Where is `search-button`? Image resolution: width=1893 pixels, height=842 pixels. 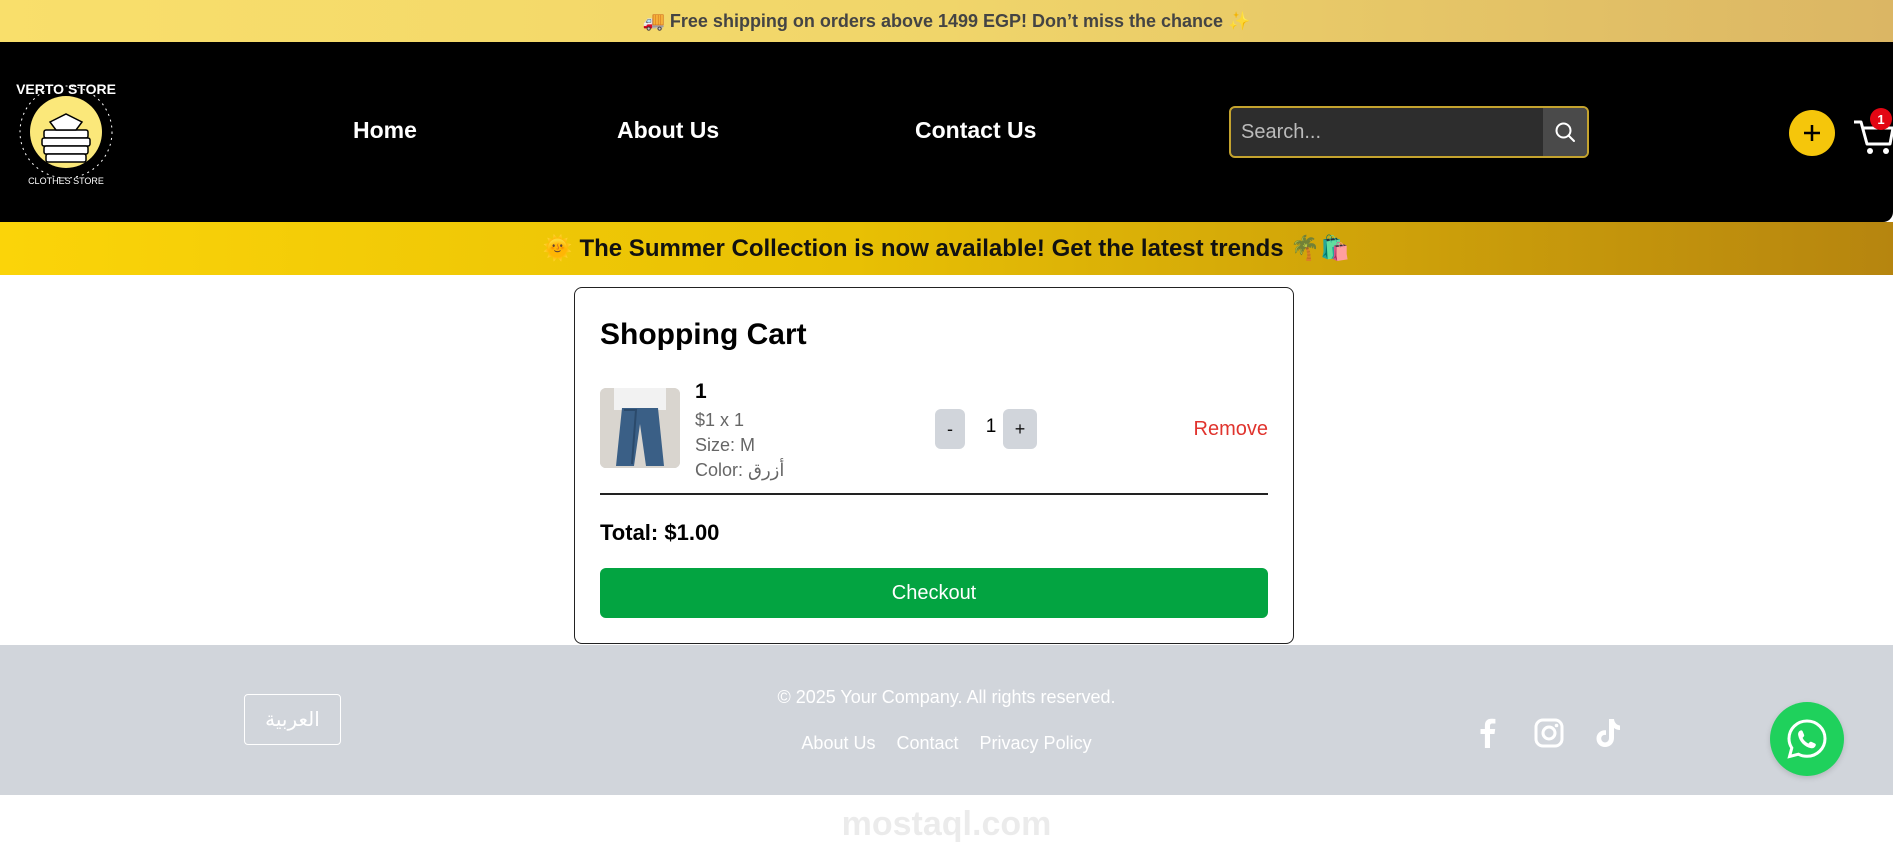 search-button is located at coordinates (1565, 132).